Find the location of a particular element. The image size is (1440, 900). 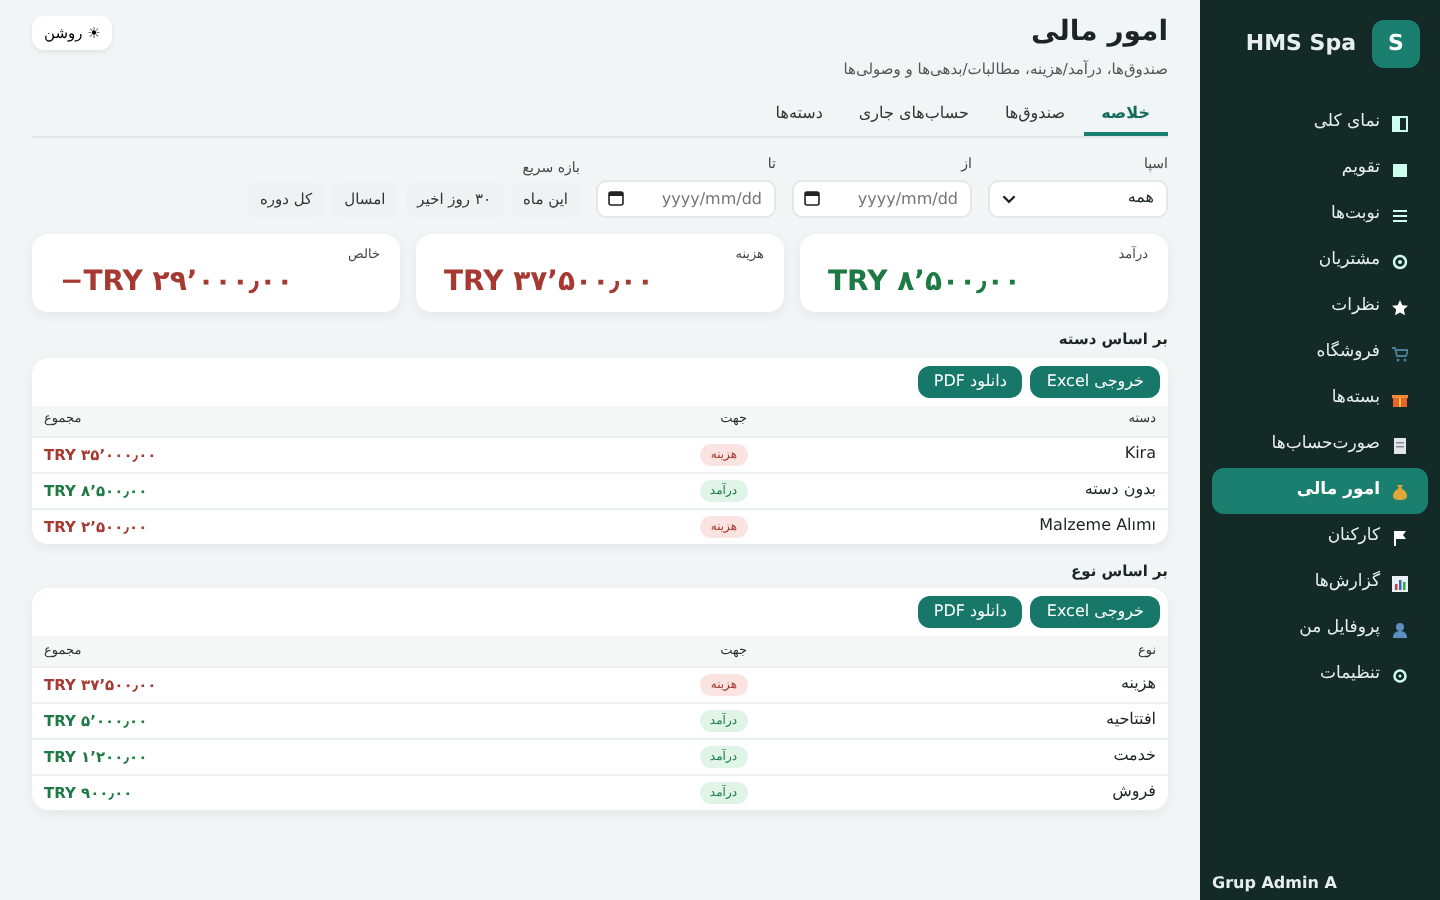

caret-icon is located at coordinates (1009, 198).